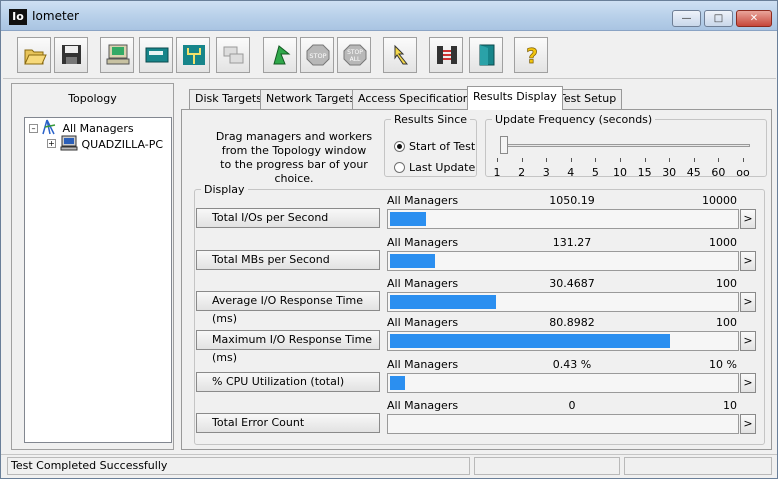 The image size is (778, 479). I want to click on slider-tick-label: 1, so click(497, 172).